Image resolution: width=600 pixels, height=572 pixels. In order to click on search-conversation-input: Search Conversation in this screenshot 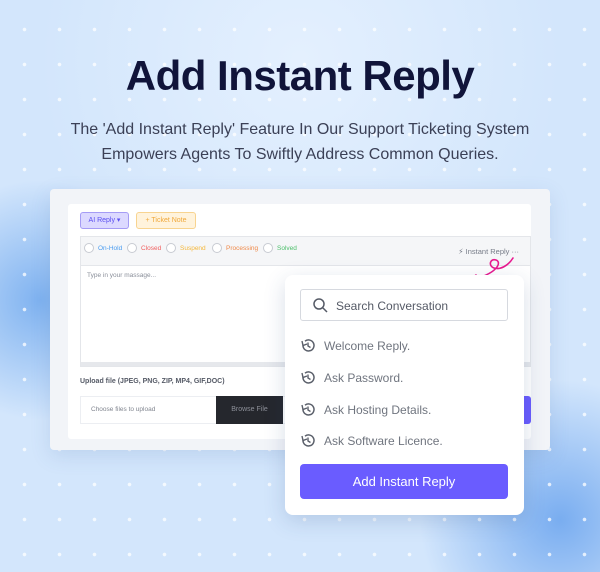, I will do `click(404, 305)`.